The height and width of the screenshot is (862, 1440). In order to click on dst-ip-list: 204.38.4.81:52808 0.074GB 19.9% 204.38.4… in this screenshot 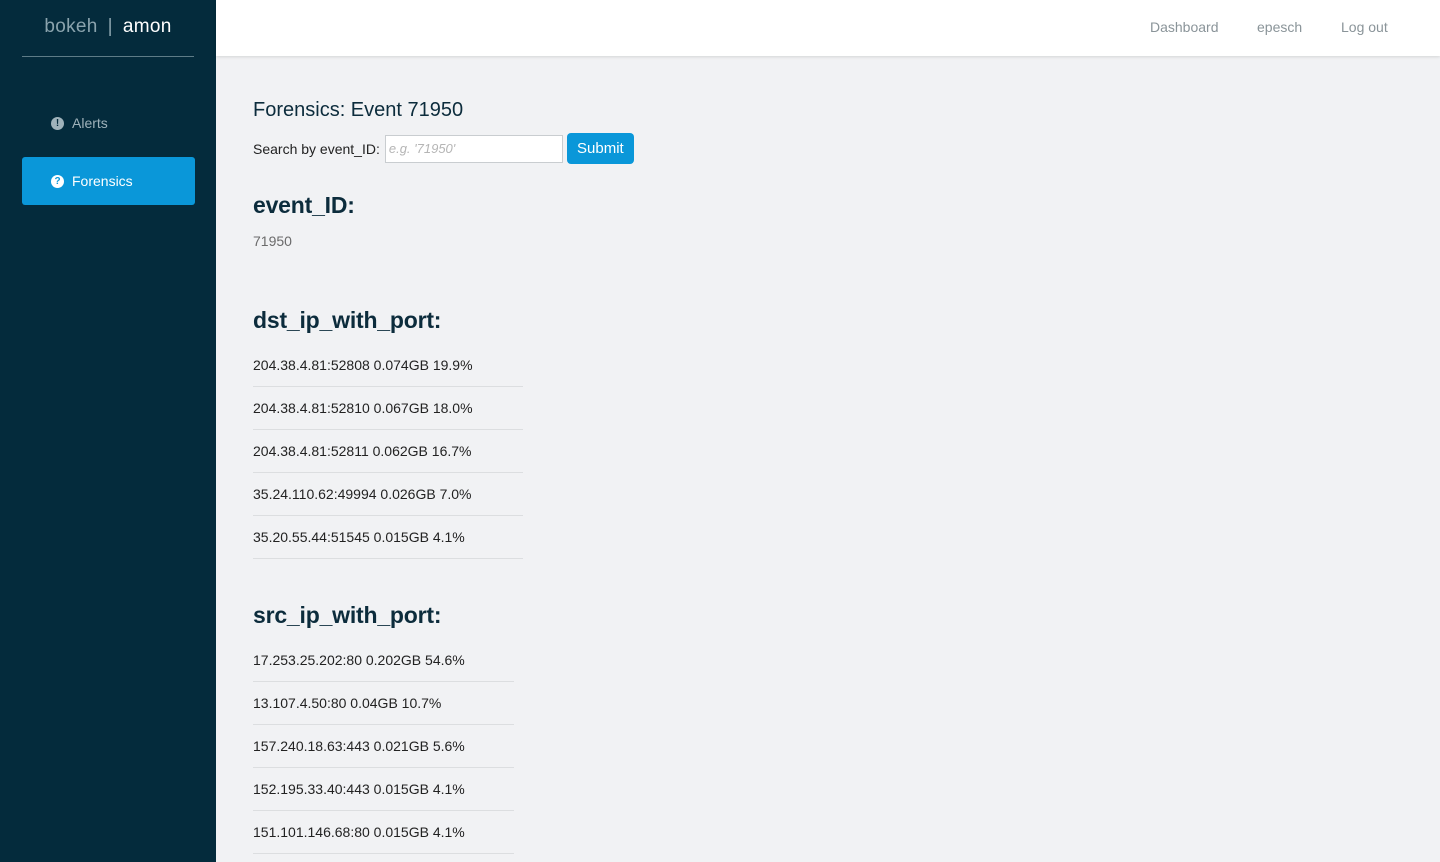, I will do `click(388, 451)`.